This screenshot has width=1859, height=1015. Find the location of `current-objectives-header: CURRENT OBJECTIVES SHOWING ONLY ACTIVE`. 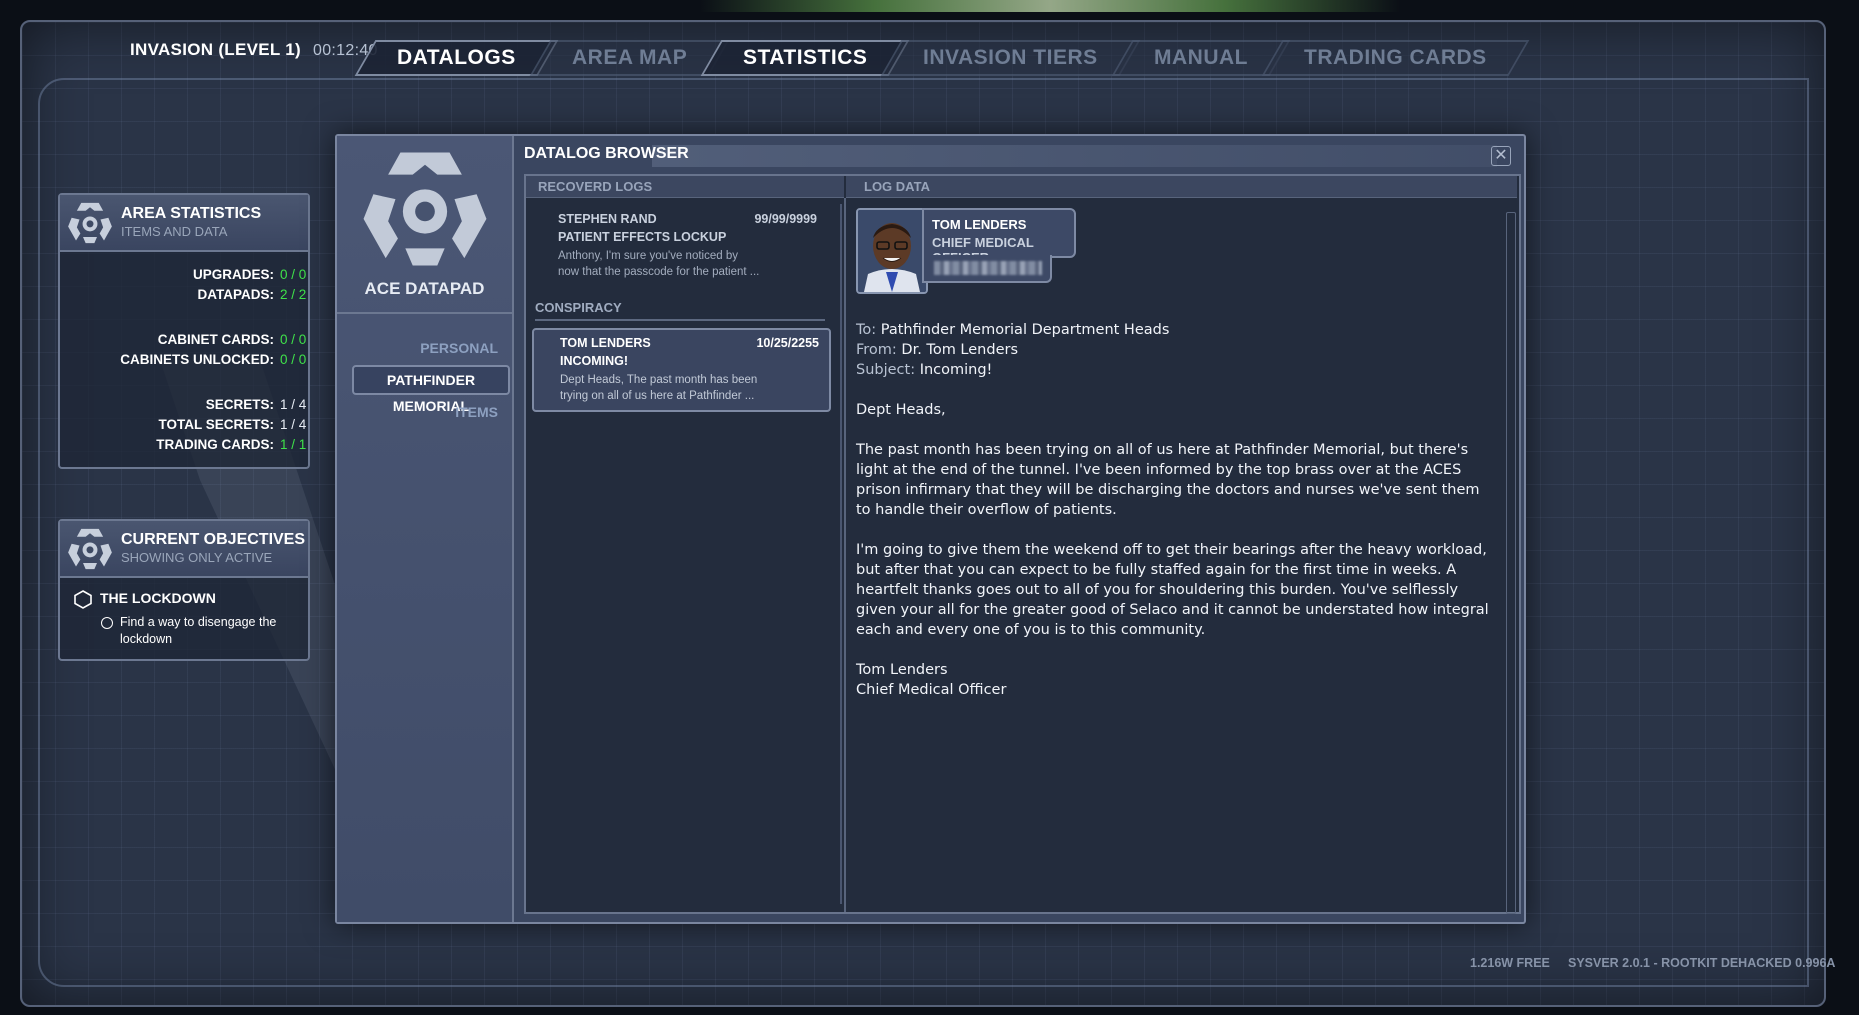

current-objectives-header: CURRENT OBJECTIVES SHOWING ONLY ACTIVE is located at coordinates (184, 549).